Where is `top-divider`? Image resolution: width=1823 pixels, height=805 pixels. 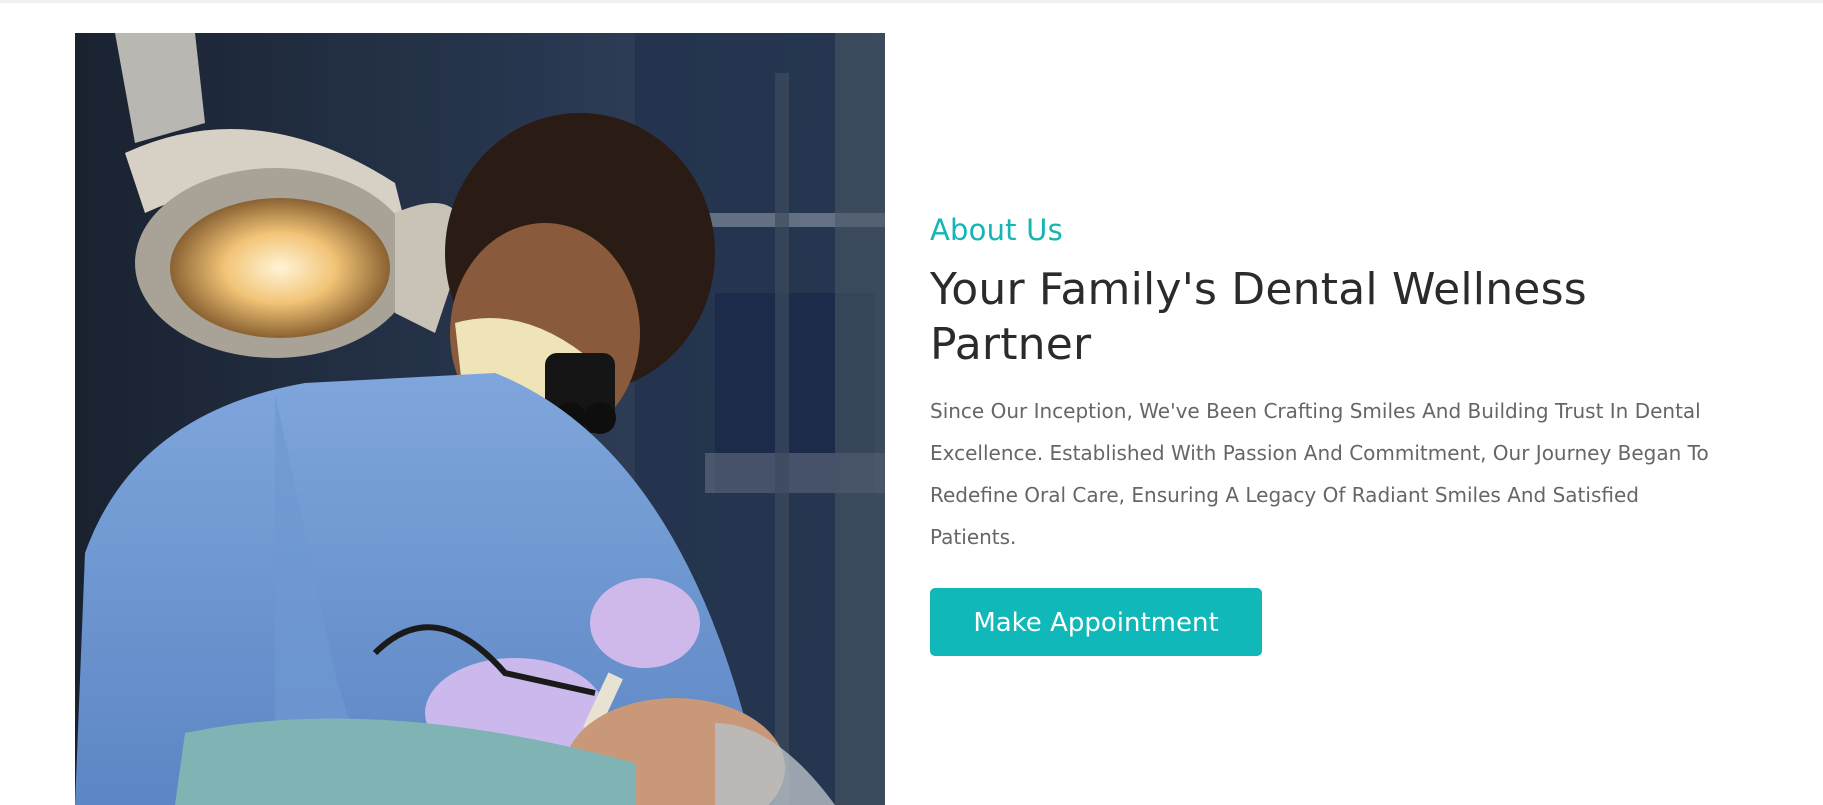
top-divider is located at coordinates (911, 1).